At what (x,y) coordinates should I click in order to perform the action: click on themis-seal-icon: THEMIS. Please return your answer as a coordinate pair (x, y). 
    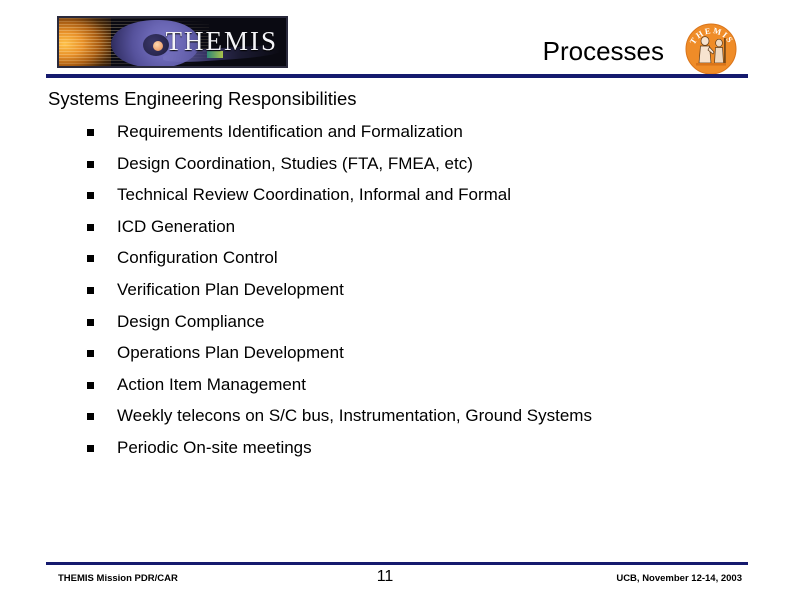
    Looking at the image, I should click on (711, 49).